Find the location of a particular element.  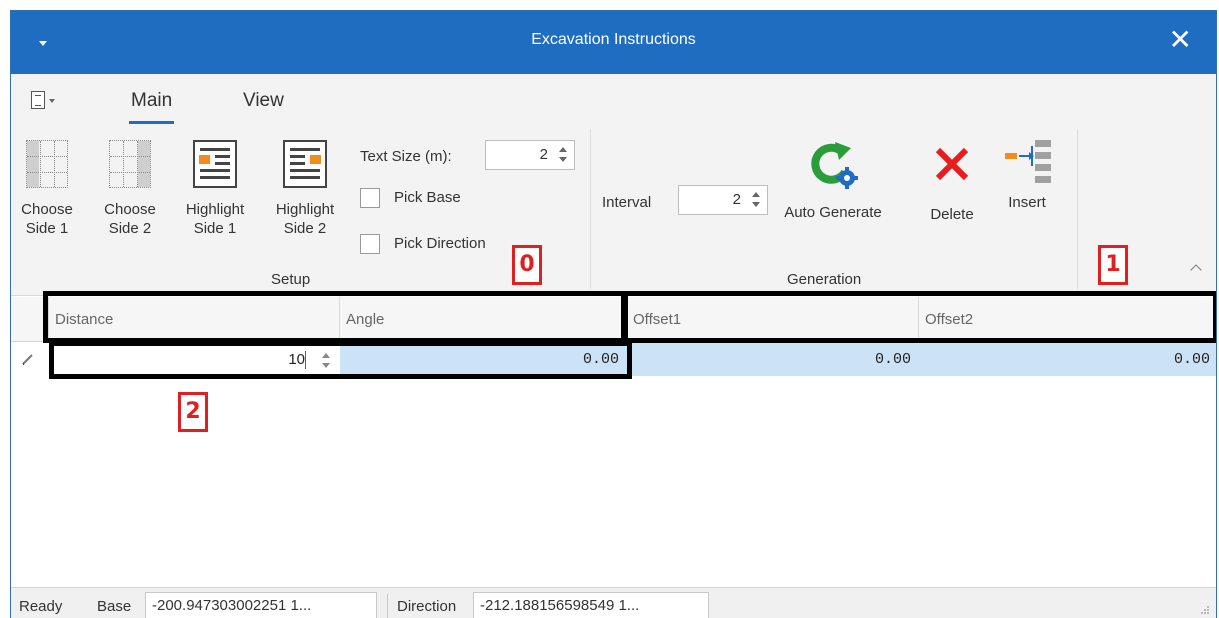

status-ready: Ready is located at coordinates (41, 606).